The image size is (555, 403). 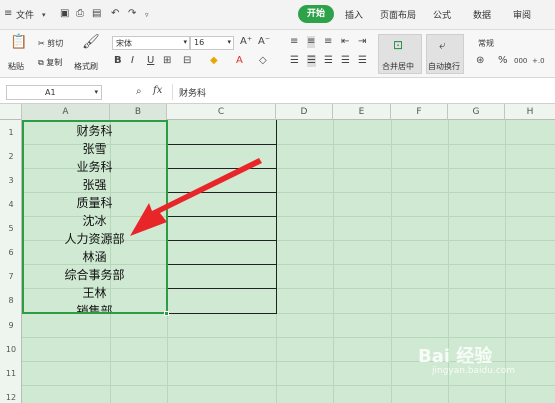 What do you see at coordinates (196, 197) in the screenshot?
I see `arrow-shape` at bounding box center [196, 197].